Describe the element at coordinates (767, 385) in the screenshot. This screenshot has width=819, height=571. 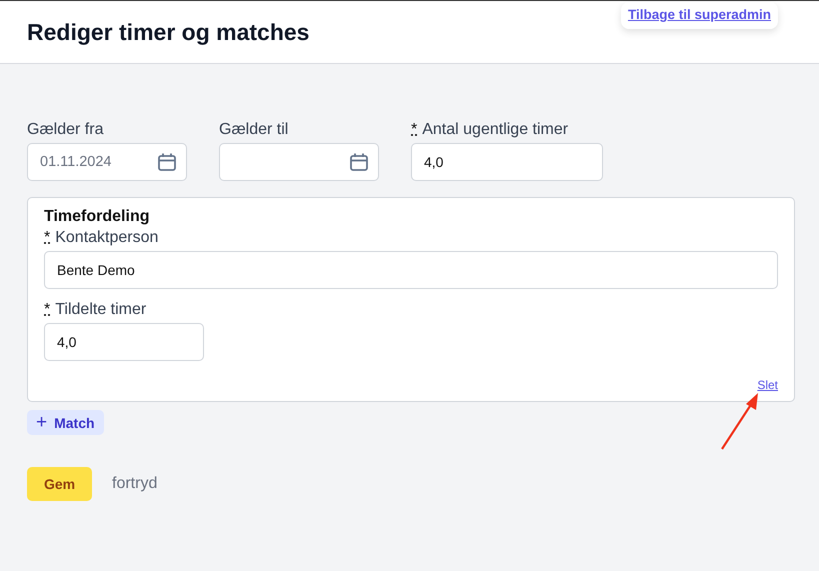
I see `delete-link: Slet` at that location.